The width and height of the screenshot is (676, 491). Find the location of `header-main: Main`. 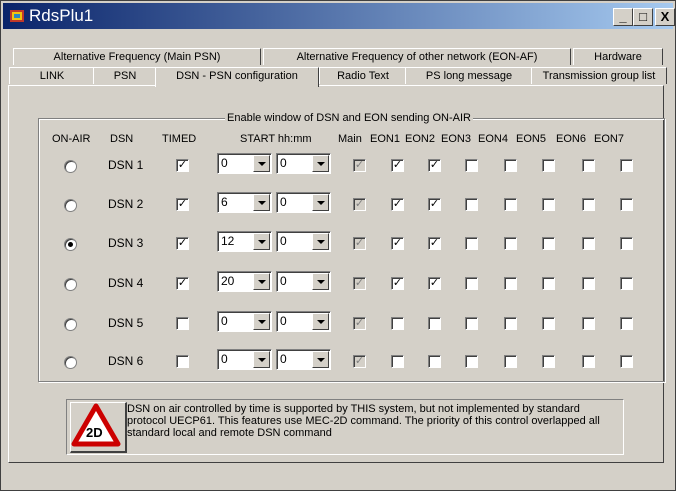

header-main: Main is located at coordinates (350, 139).